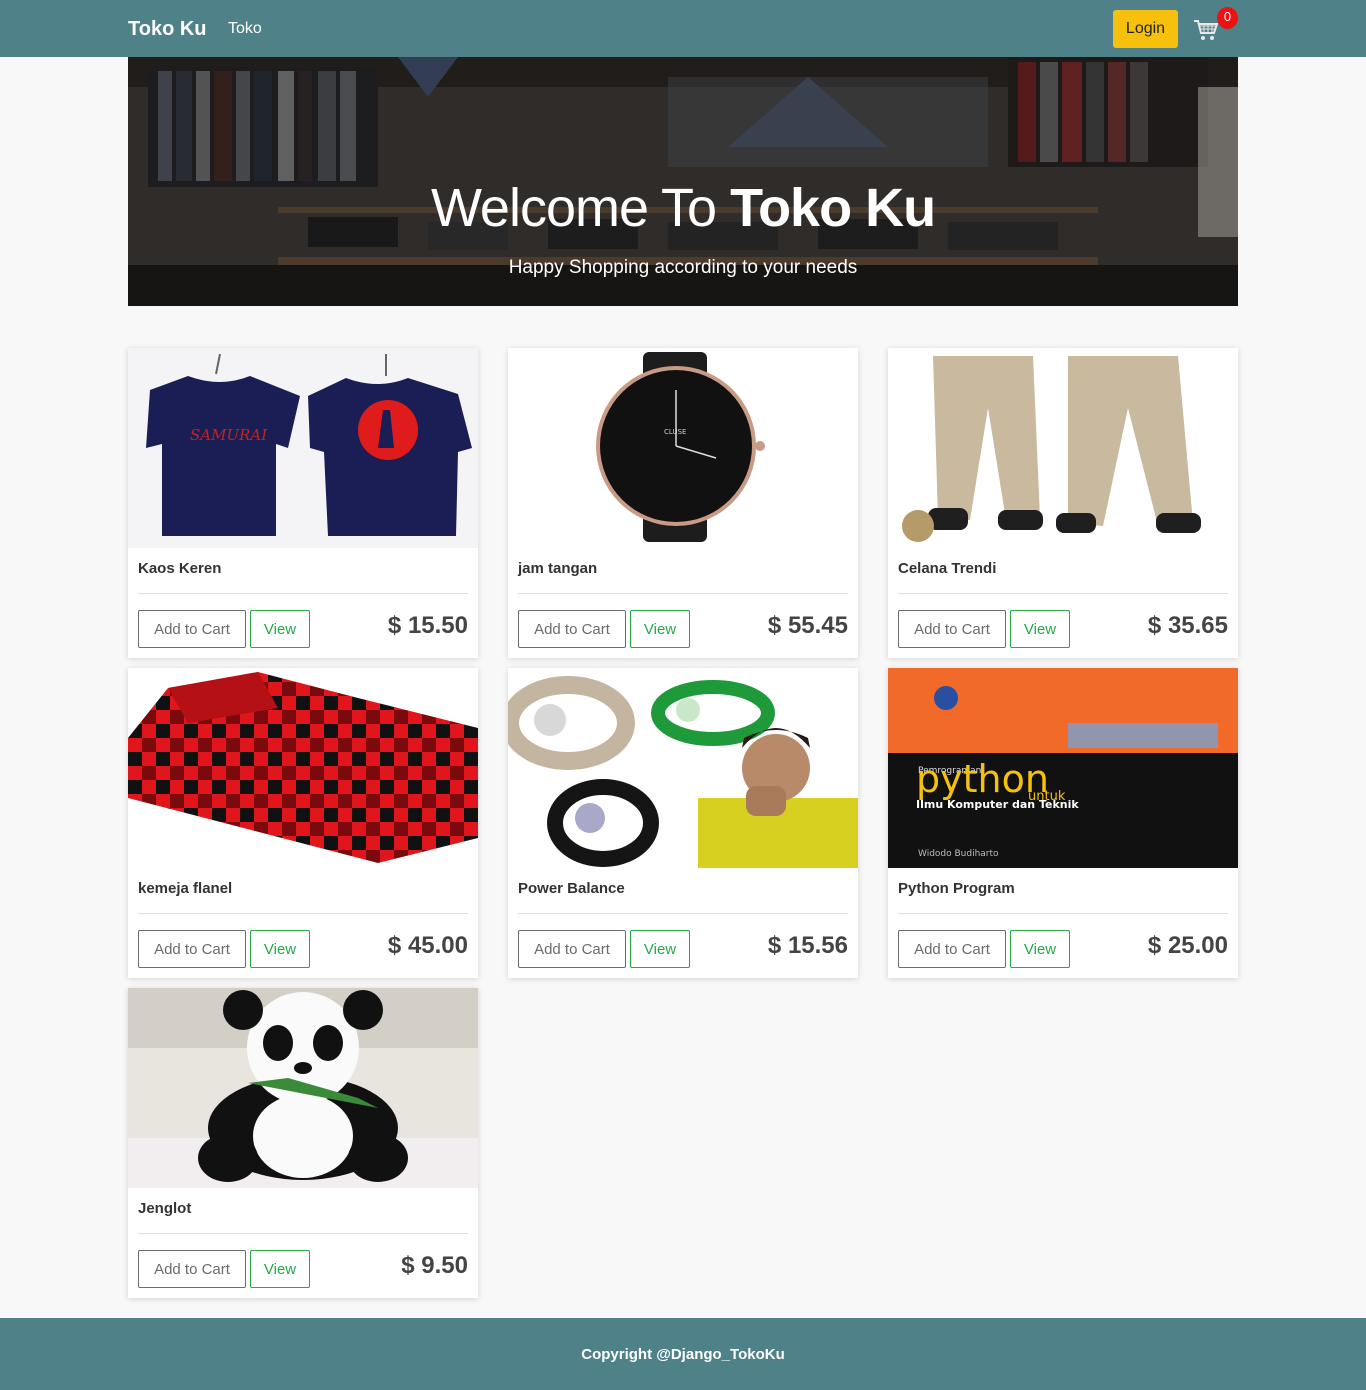  What do you see at coordinates (245, 29) in the screenshot?
I see `nav-link-toko: Toko` at bounding box center [245, 29].